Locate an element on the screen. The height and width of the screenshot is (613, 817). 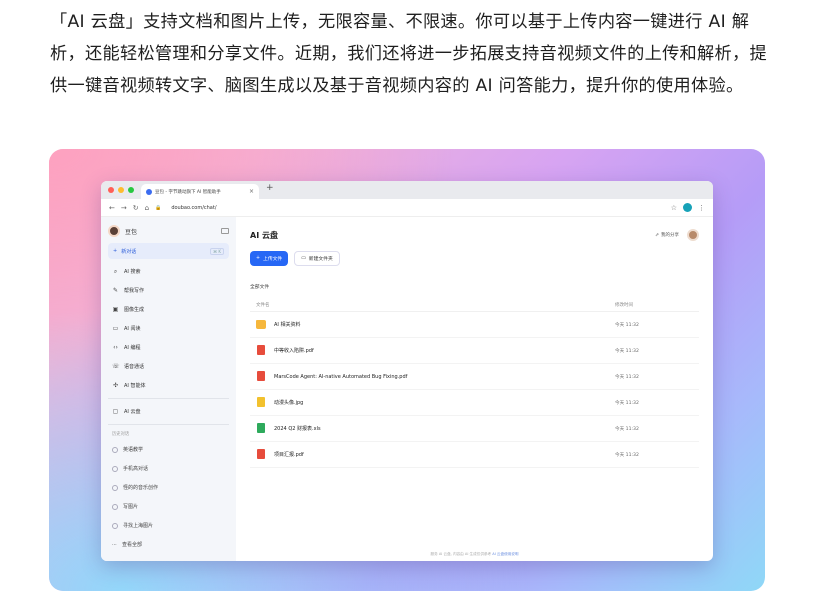
sidebar-item-label: AI 搜索 is located at coordinates (132, 272).